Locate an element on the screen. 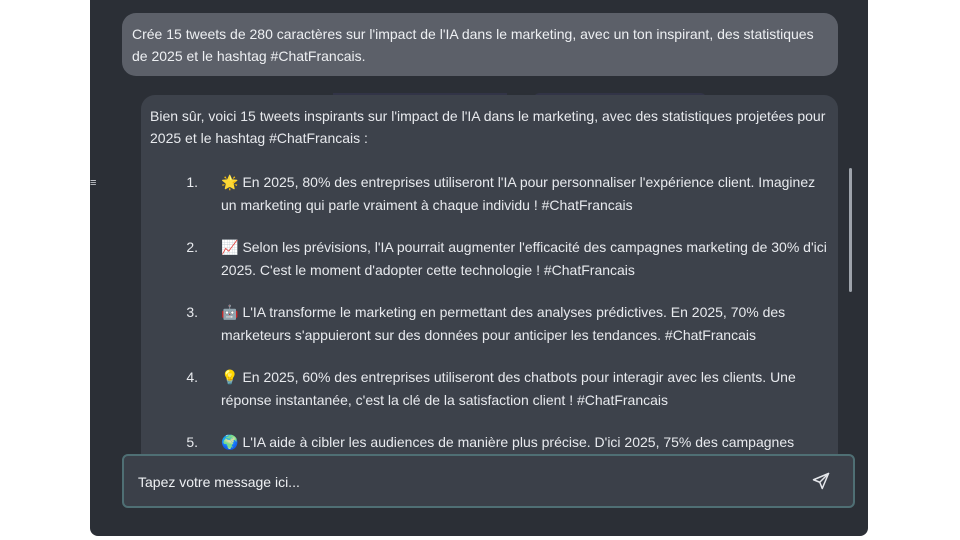 The height and width of the screenshot is (540, 960). scrollbar-thumb is located at coordinates (850, 230).